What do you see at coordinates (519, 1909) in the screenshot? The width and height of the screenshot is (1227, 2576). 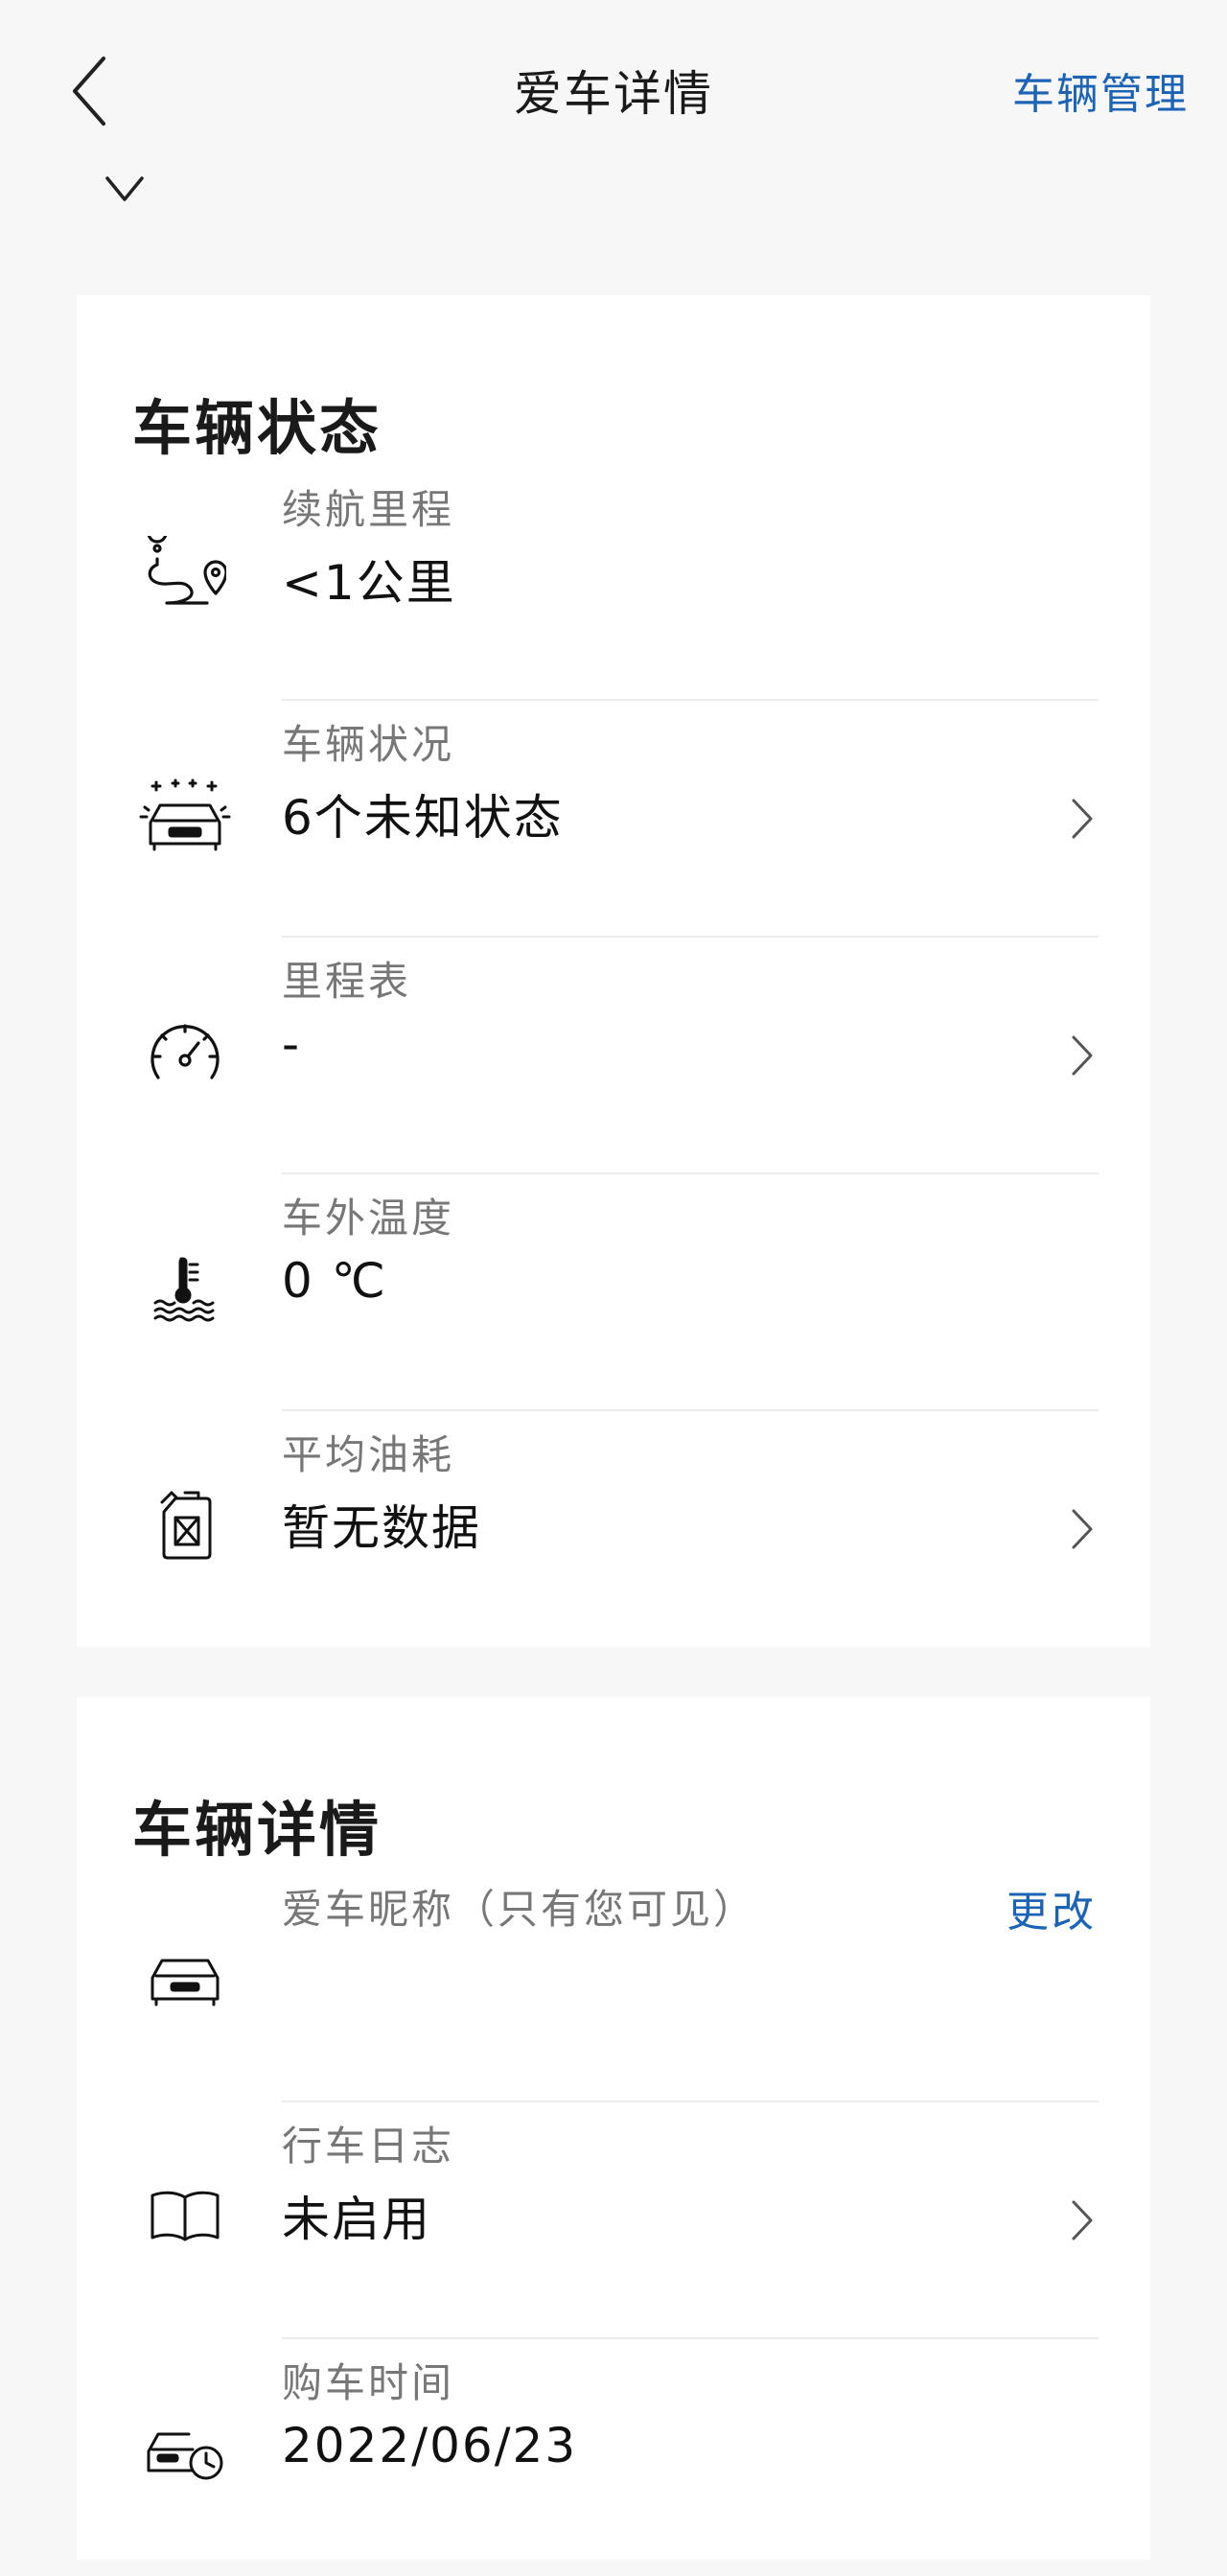 I see `nickname-label: 爱车昵称（只有您可见）` at bounding box center [519, 1909].